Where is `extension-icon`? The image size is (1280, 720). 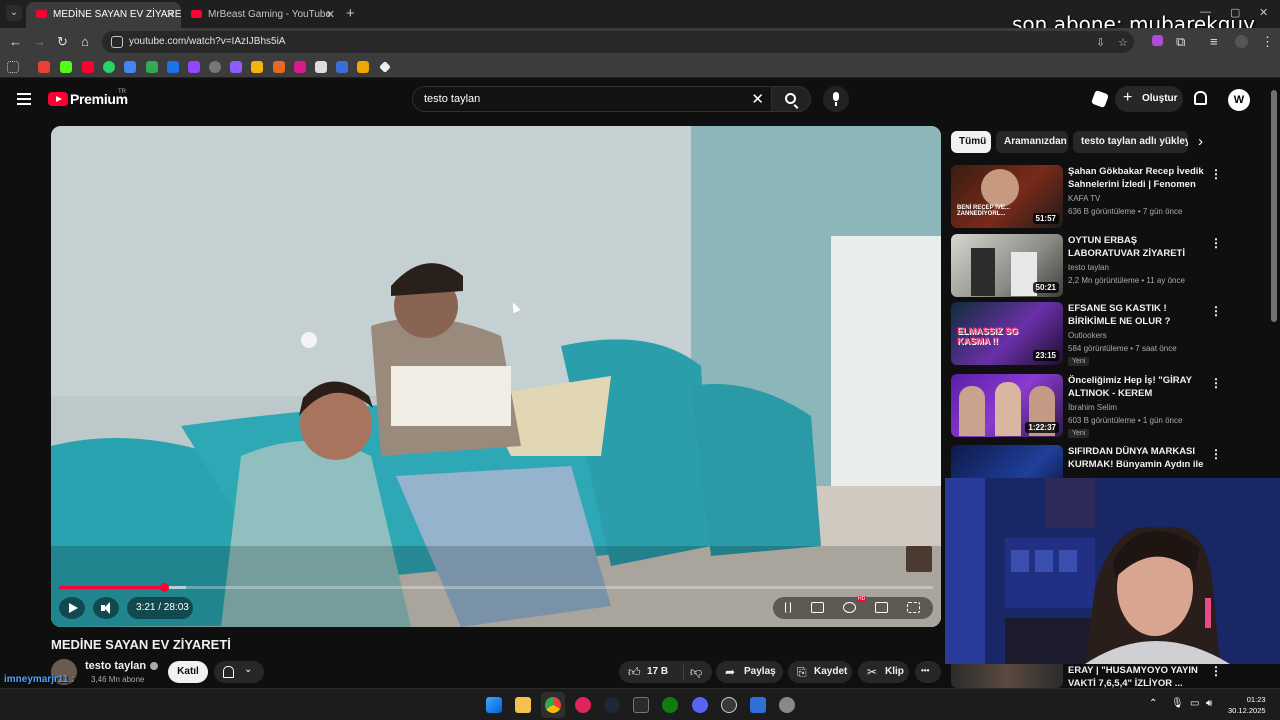 extension-icon is located at coordinates (1157, 40).